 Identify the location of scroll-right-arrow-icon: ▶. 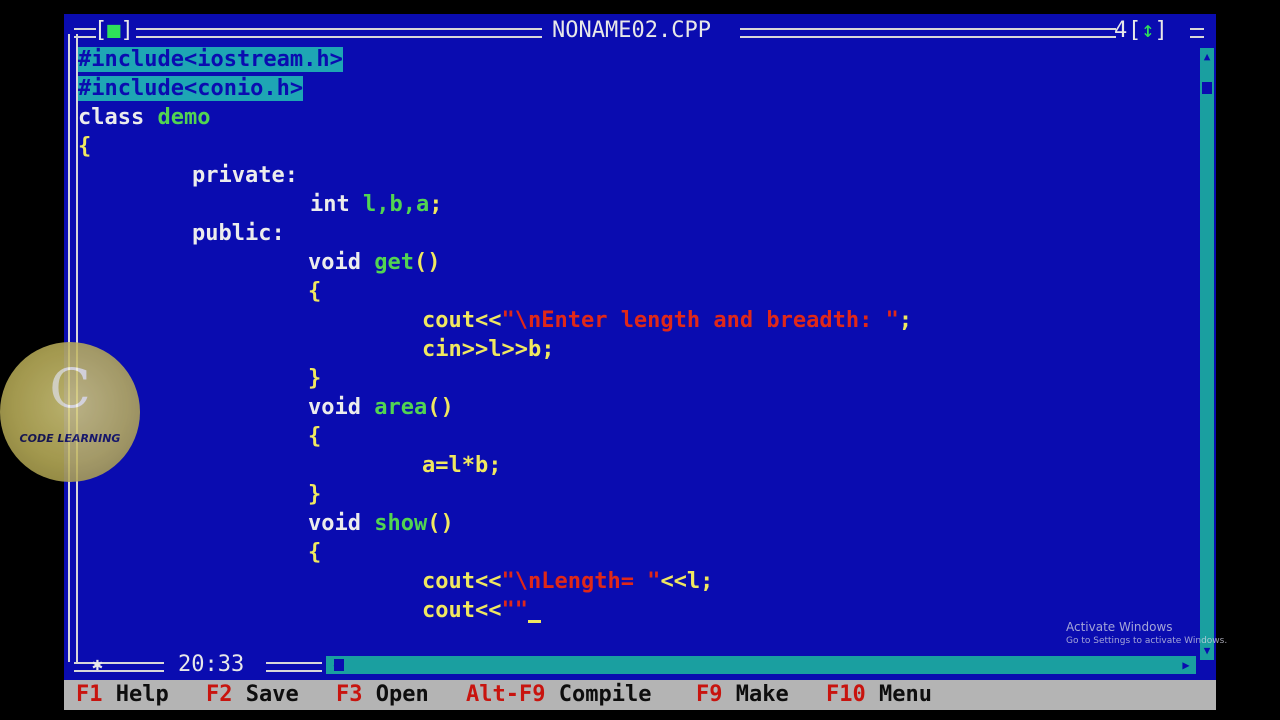
(1186, 665).